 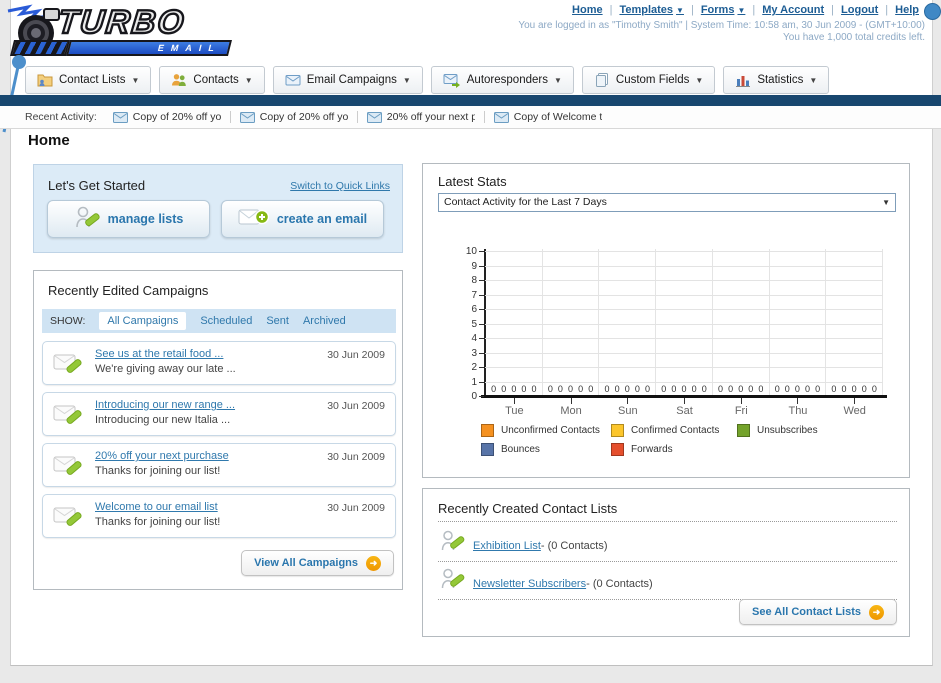 I want to click on tab-statistics: Statistics ▼, so click(x=776, y=80).